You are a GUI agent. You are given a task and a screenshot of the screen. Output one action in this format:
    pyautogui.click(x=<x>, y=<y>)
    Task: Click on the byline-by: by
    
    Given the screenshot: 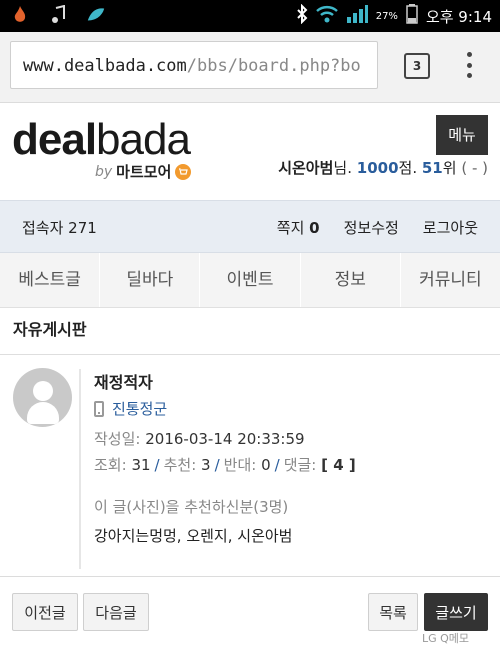 What is the action you would take?
    pyautogui.click(x=104, y=171)
    